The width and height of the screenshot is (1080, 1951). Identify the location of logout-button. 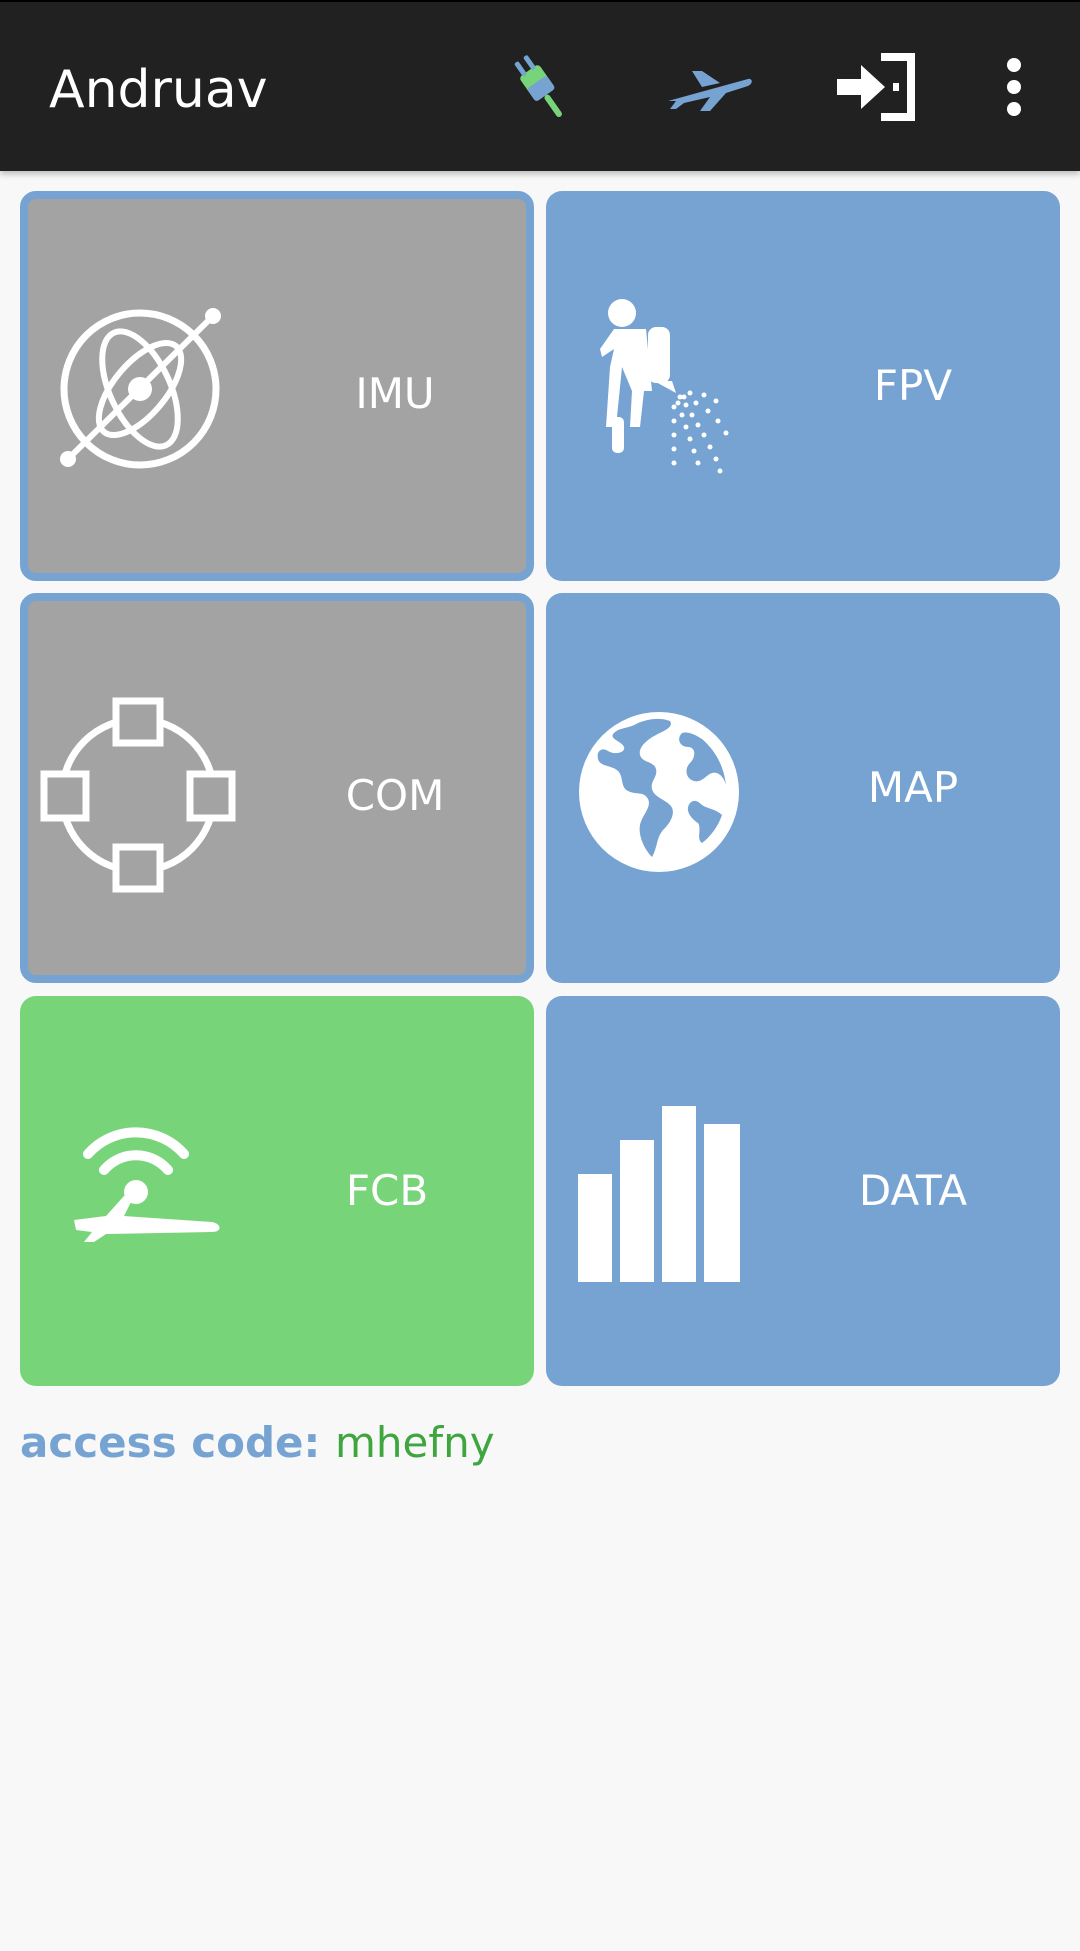
(877, 87).